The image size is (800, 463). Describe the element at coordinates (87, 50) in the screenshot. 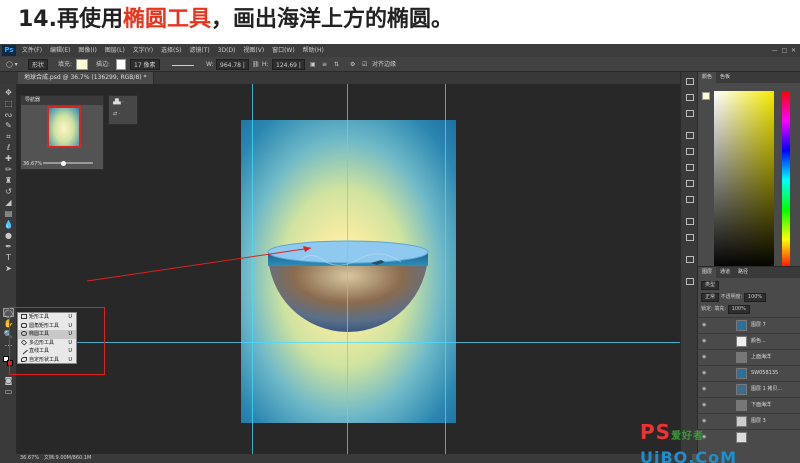

I see `menu-image: 图像(I)` at that location.